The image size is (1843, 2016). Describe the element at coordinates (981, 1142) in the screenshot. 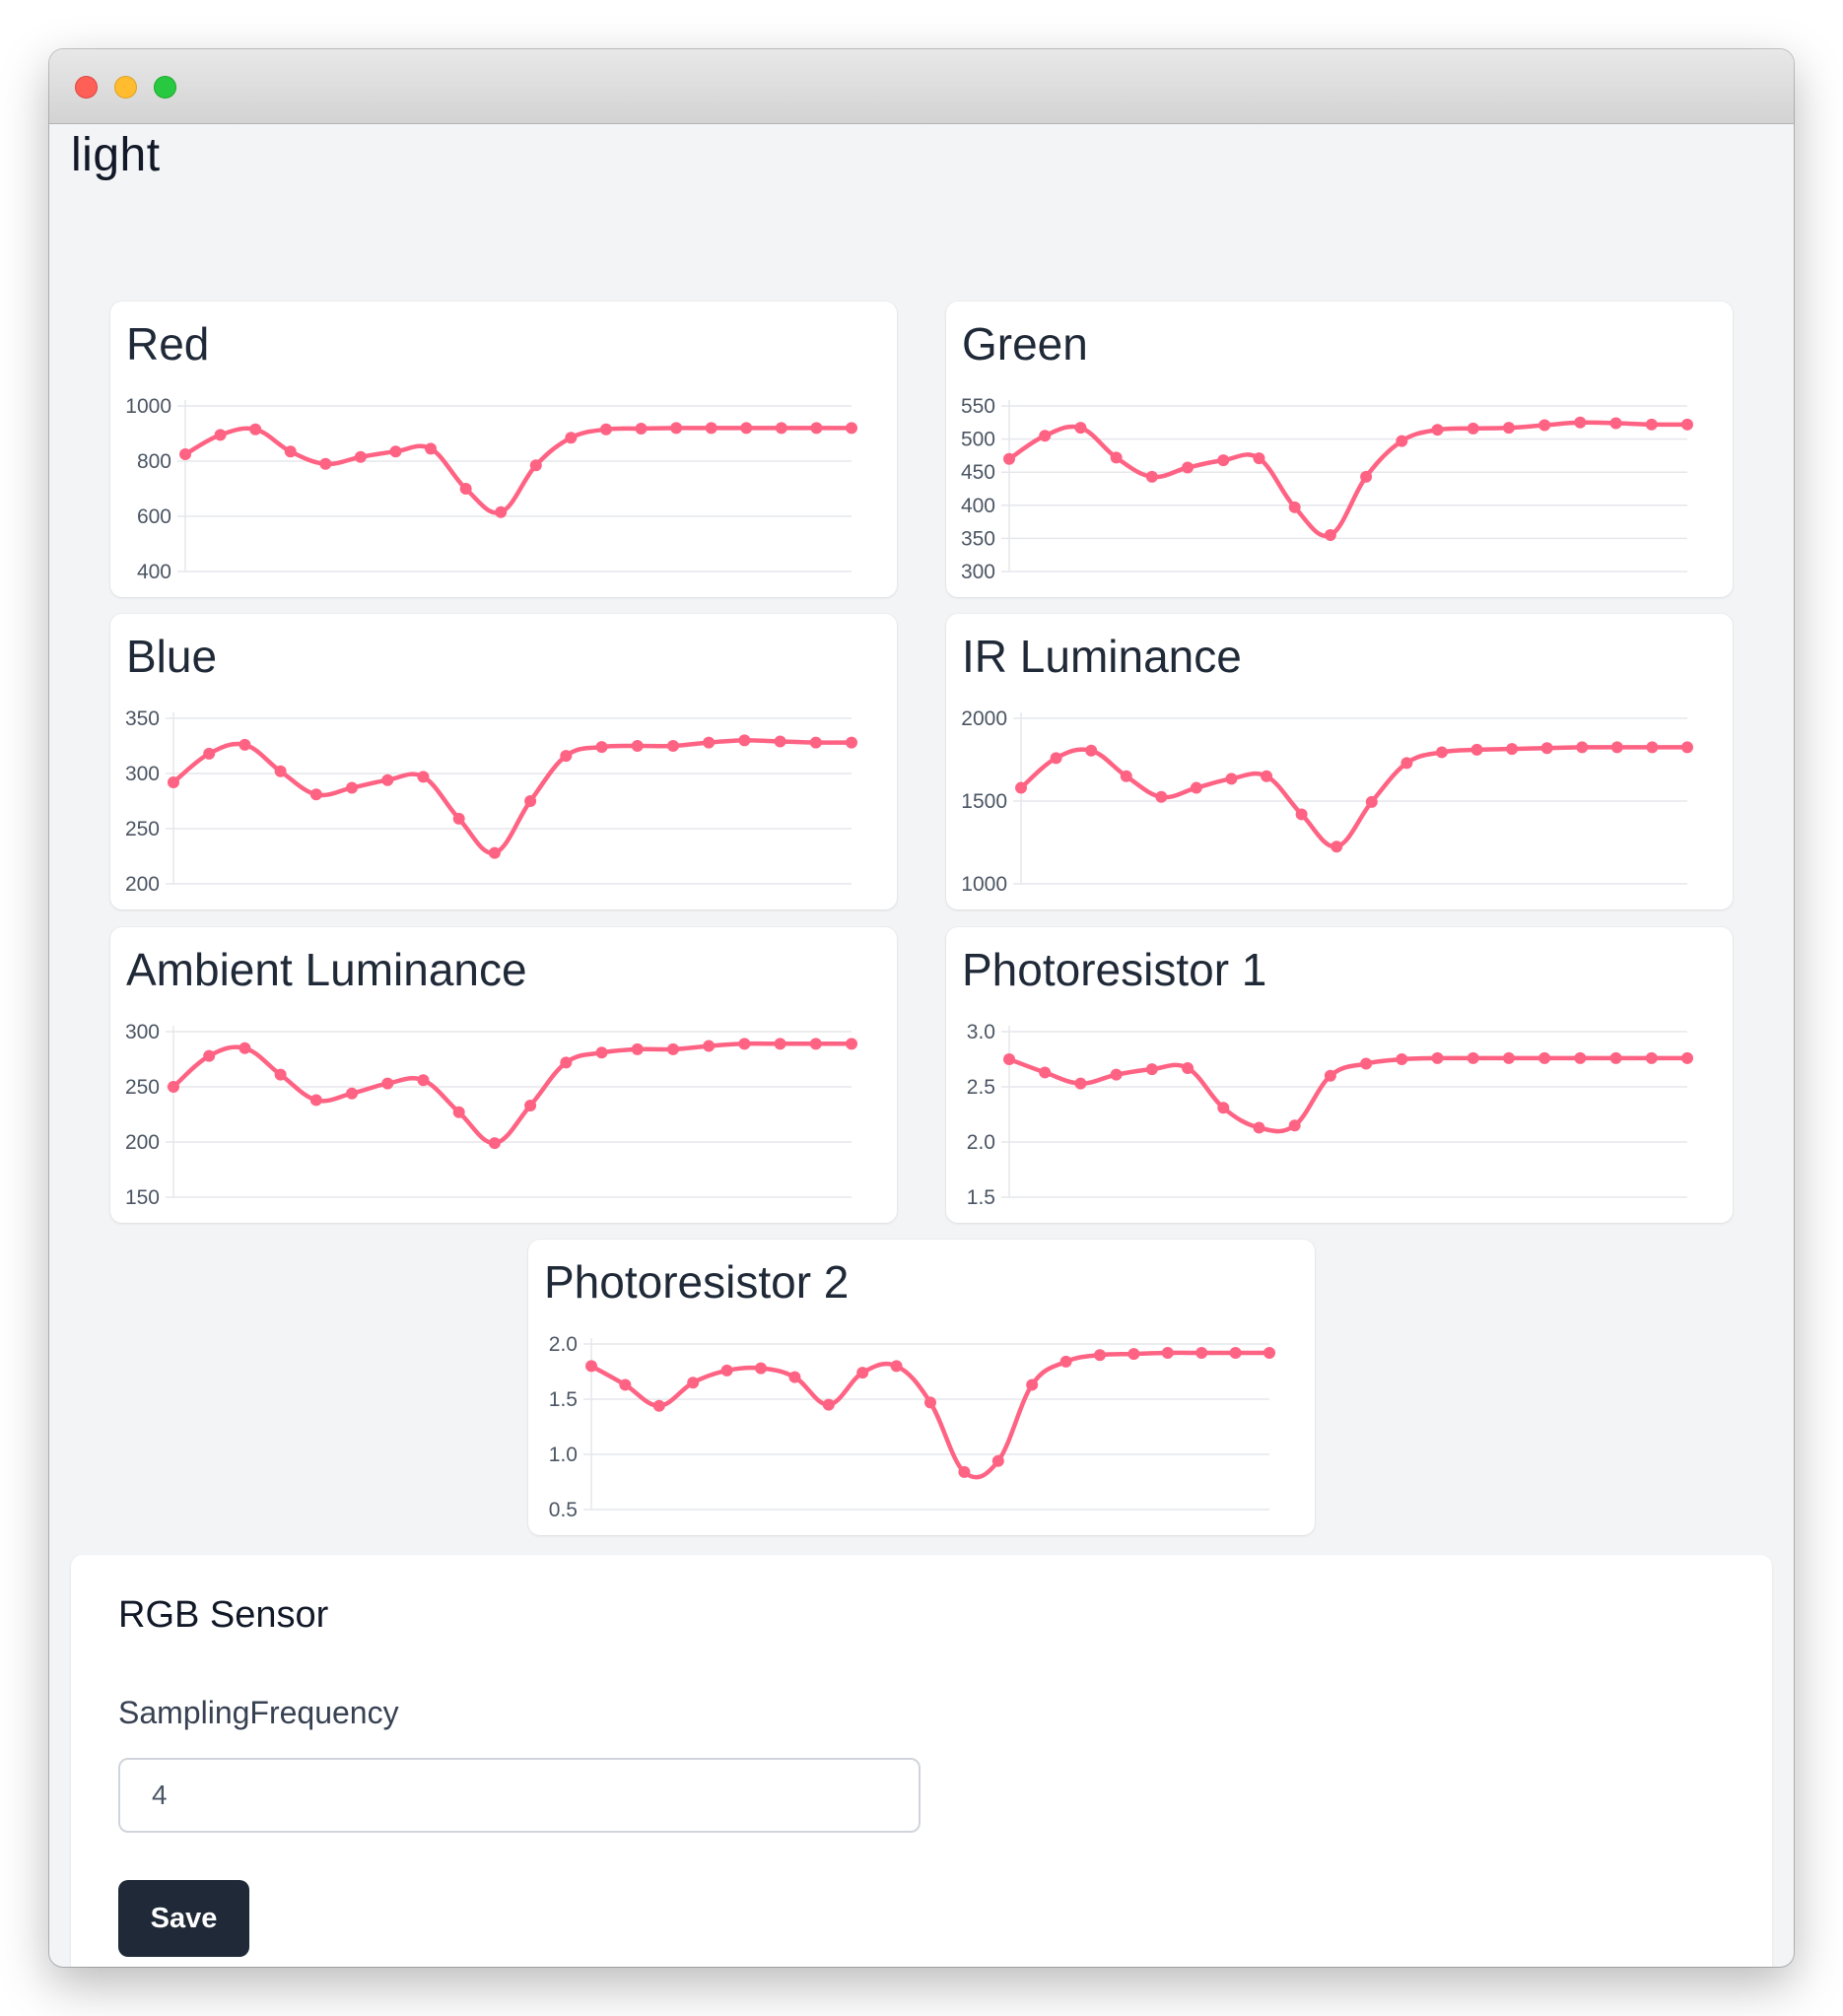

I see `y-tick-label: 2.0` at that location.